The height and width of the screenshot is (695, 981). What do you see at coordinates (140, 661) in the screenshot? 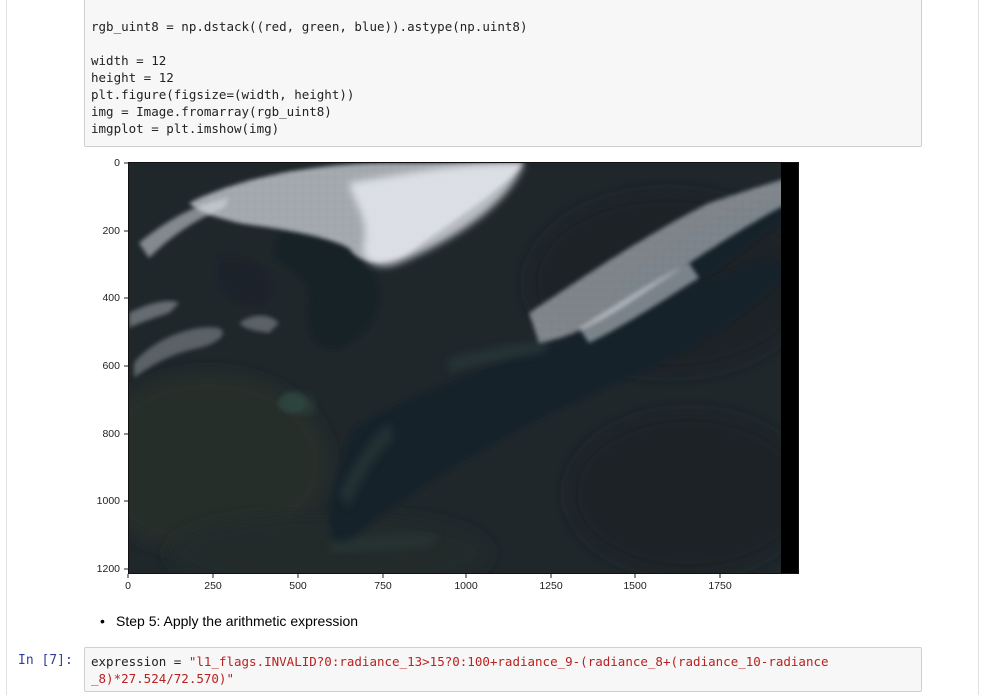
I see `expression-var: expression =` at bounding box center [140, 661].